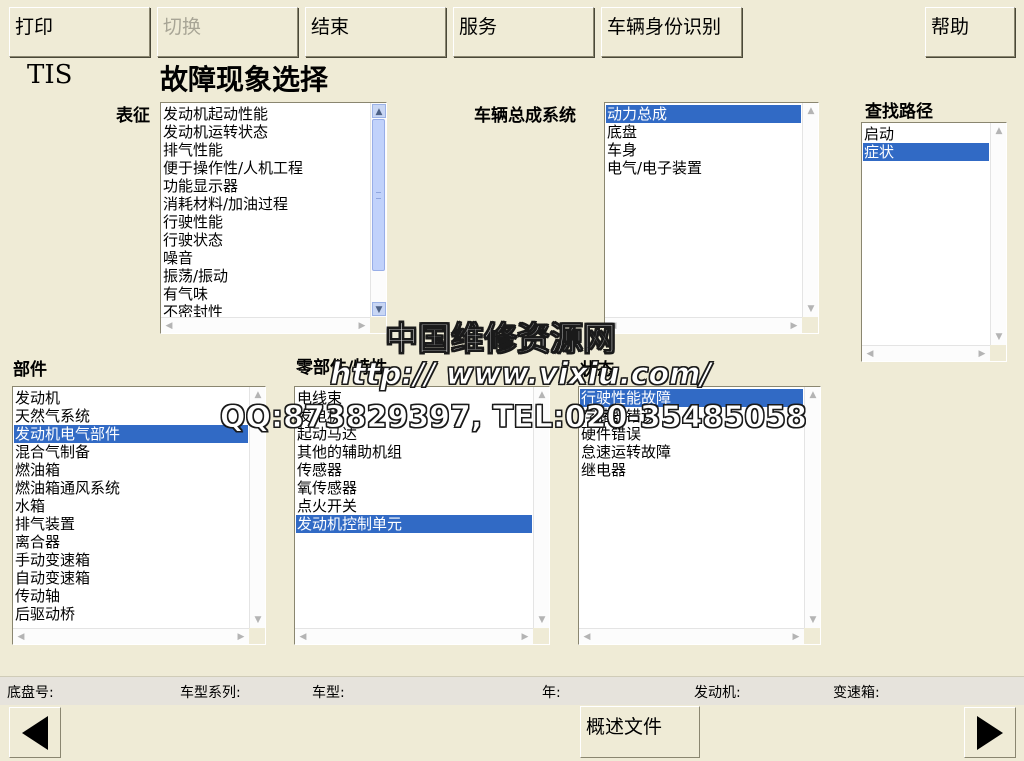 Image resolution: width=1024 pixels, height=761 pixels. Describe the element at coordinates (79, 32) in the screenshot. I see `print-button: 打印` at that location.